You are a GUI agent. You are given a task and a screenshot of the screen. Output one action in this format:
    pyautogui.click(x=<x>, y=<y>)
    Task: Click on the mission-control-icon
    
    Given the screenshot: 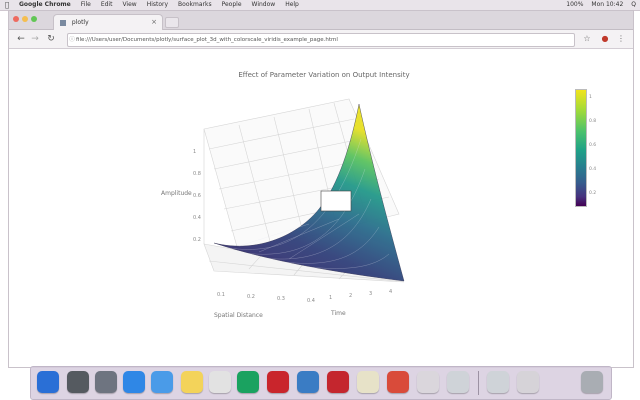 What is the action you would take?
    pyautogui.click(x=106, y=382)
    